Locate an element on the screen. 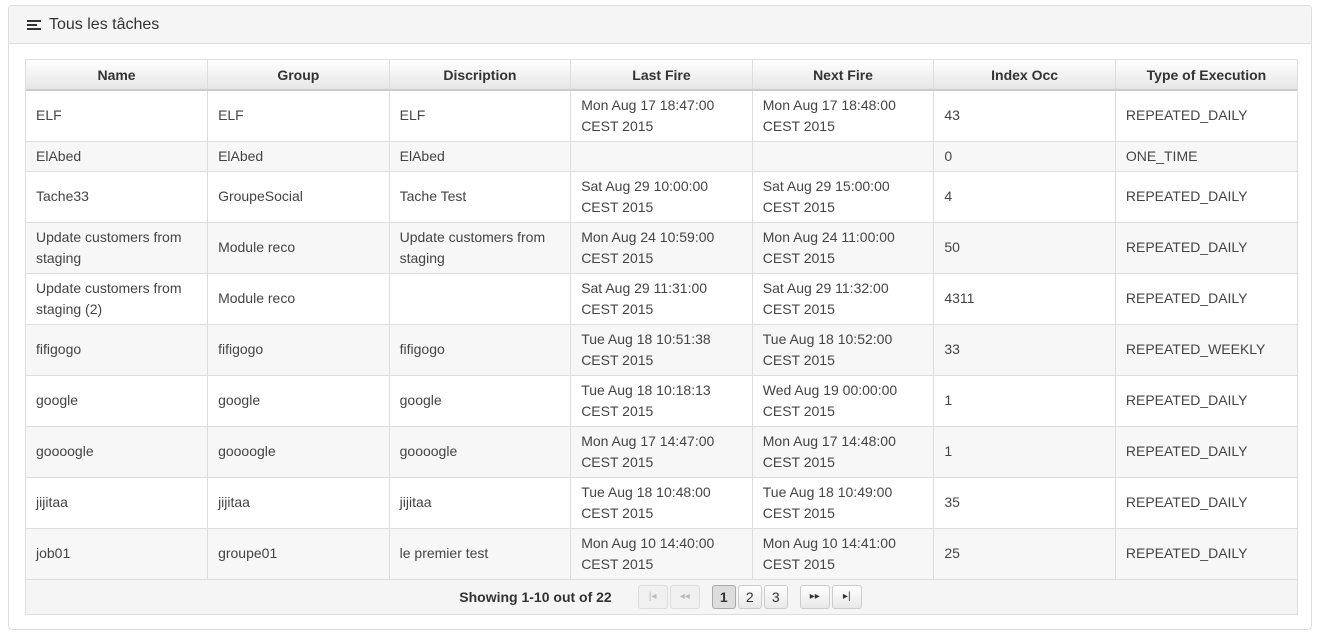 This screenshot has height=642, width=1329. cell-next-fire: Tue Aug 18 10:52:00 CEST 2015 is located at coordinates (843, 350).